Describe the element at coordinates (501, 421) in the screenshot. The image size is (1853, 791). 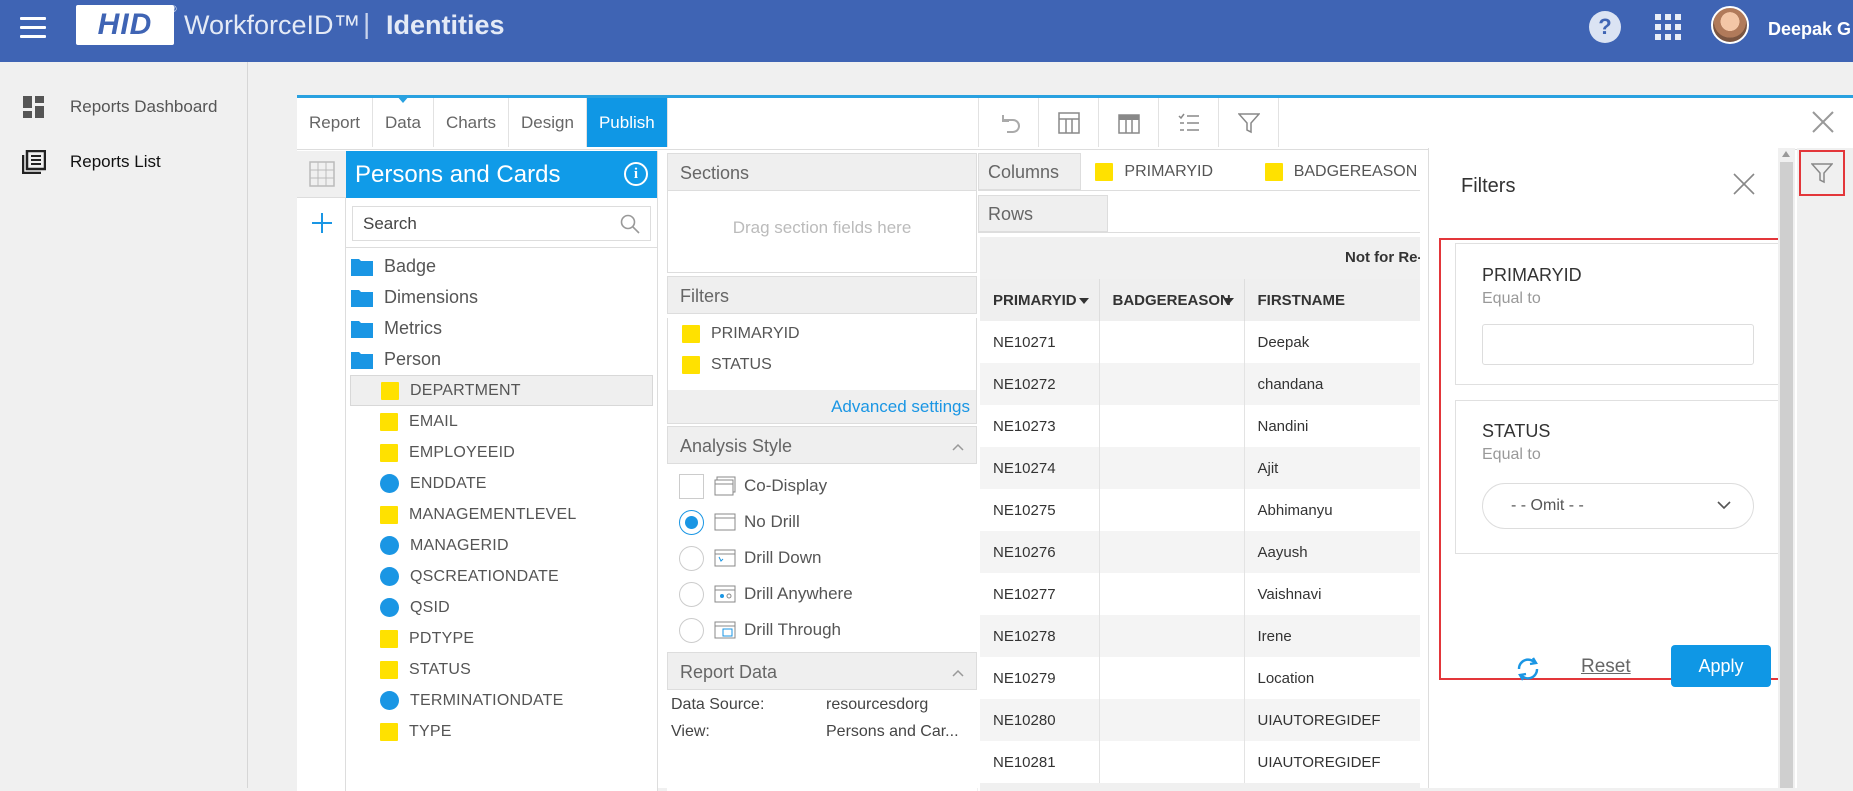
I see `field-email: EMAIL` at that location.